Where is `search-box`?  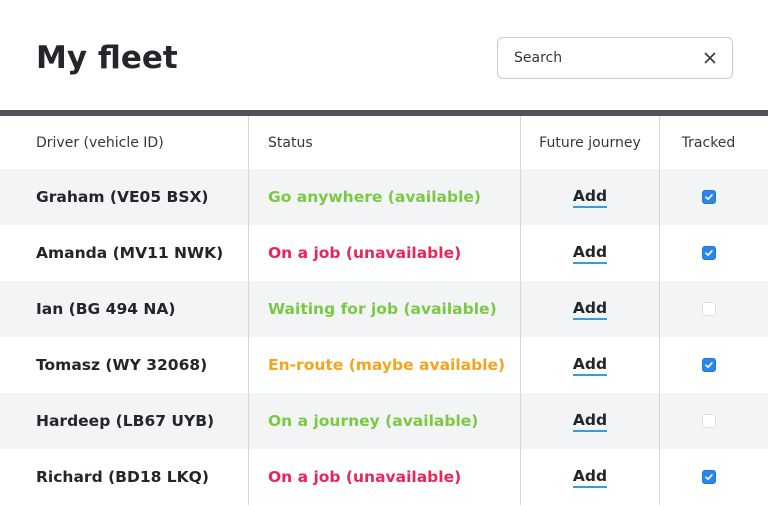
search-box is located at coordinates (615, 58).